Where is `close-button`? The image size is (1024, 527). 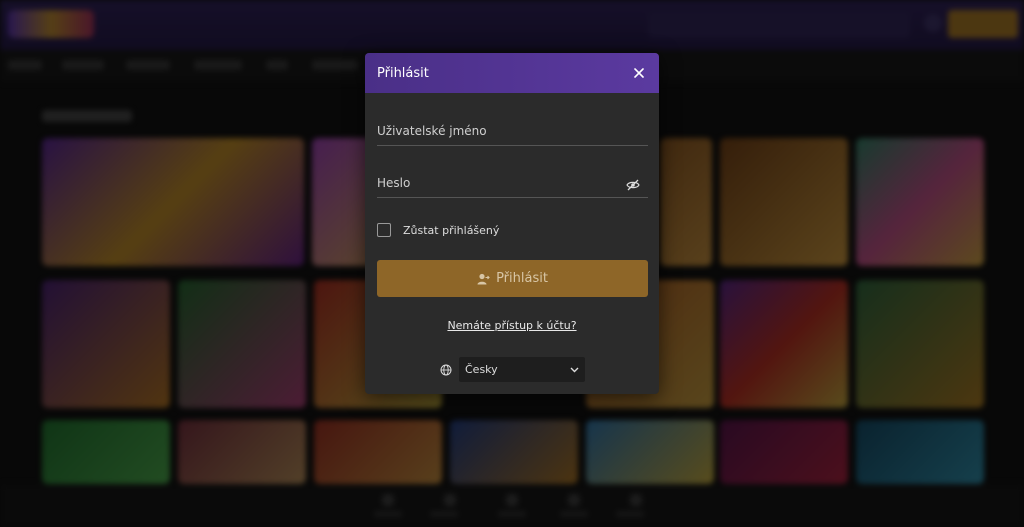
close-button is located at coordinates (639, 73).